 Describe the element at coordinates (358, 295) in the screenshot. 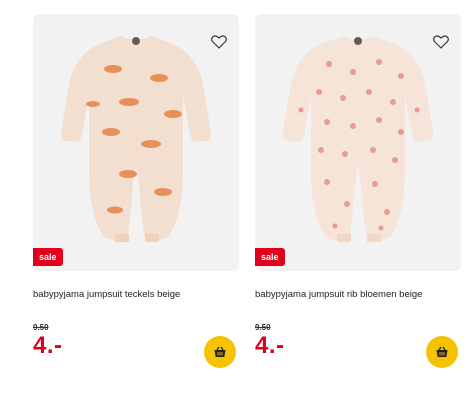

I see `product-title: babypyjama jumpsuit rib bloemen beige` at that location.